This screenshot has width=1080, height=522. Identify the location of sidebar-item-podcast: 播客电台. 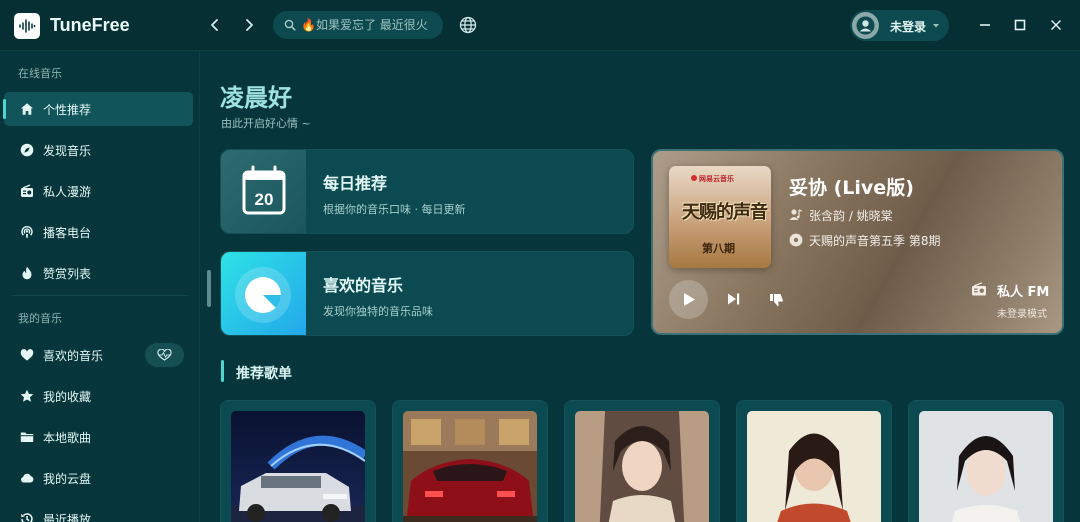
(98, 232).